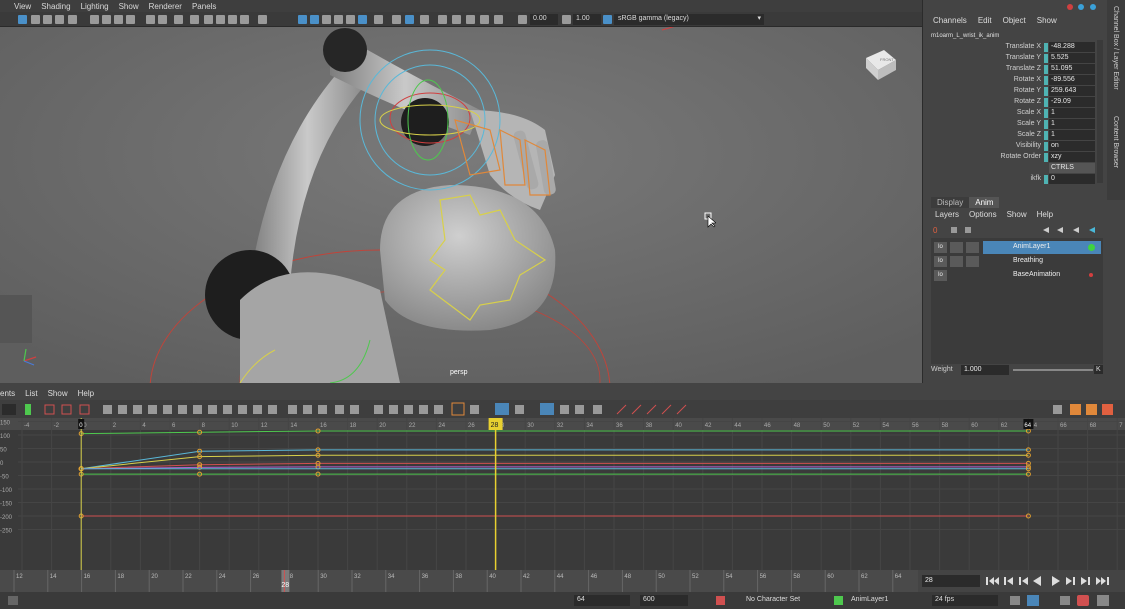 The height and width of the screenshot is (609, 1125). I want to click on camera-attributes-icon, so click(35, 19).